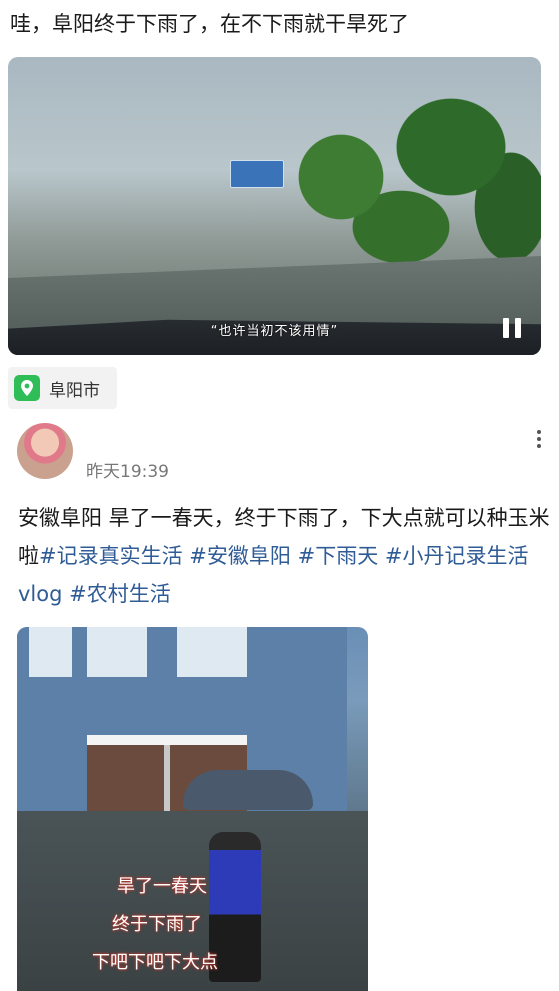 The height and width of the screenshot is (991, 559). What do you see at coordinates (338, 556) in the screenshot?
I see `hashtag-link: #下雨天` at bounding box center [338, 556].